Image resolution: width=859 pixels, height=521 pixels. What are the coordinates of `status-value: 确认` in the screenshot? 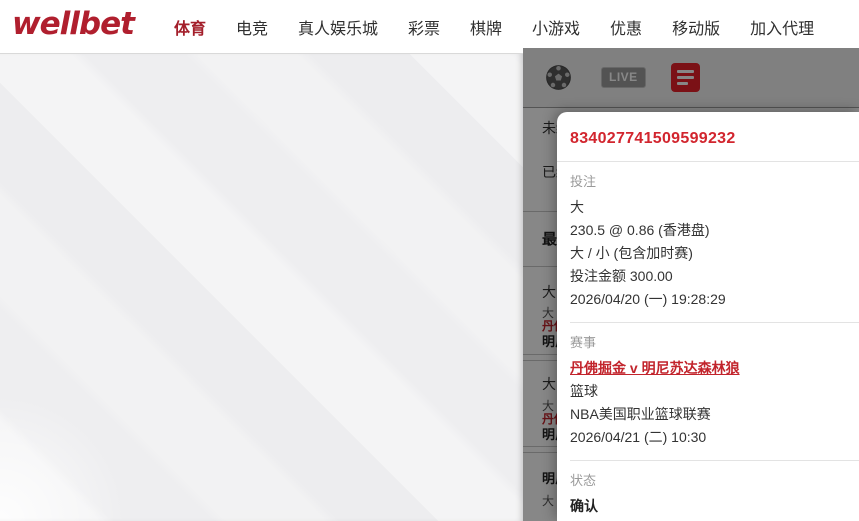 It's located at (584, 506).